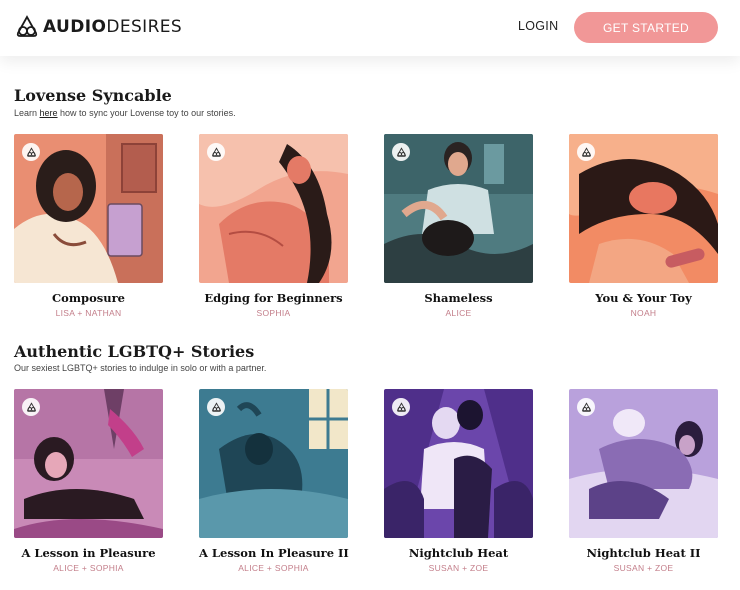 The height and width of the screenshot is (590, 740). I want to click on story-card: Shameless ALICE, so click(458, 226).